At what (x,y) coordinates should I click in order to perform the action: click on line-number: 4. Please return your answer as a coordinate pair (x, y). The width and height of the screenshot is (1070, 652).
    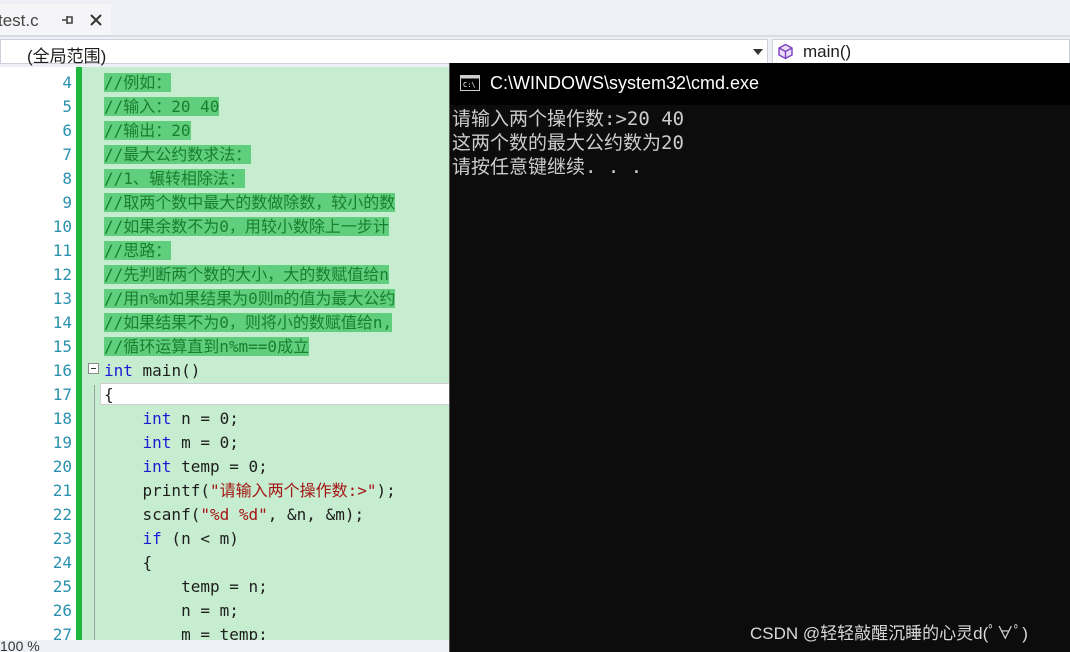
    Looking at the image, I should click on (67, 82).